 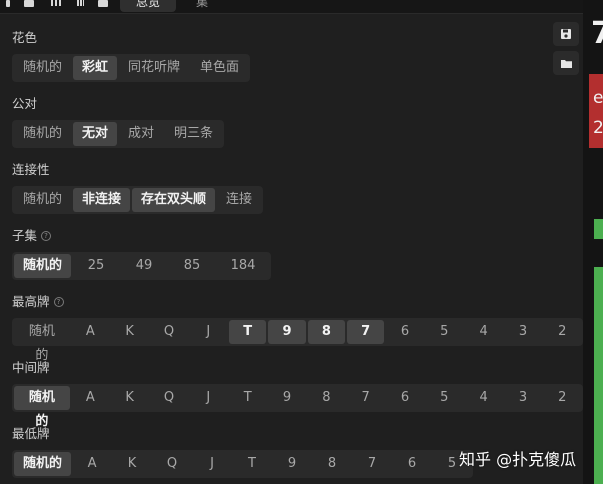 What do you see at coordinates (31, 433) in the screenshot?
I see `section-label: 最低牌` at bounding box center [31, 433].